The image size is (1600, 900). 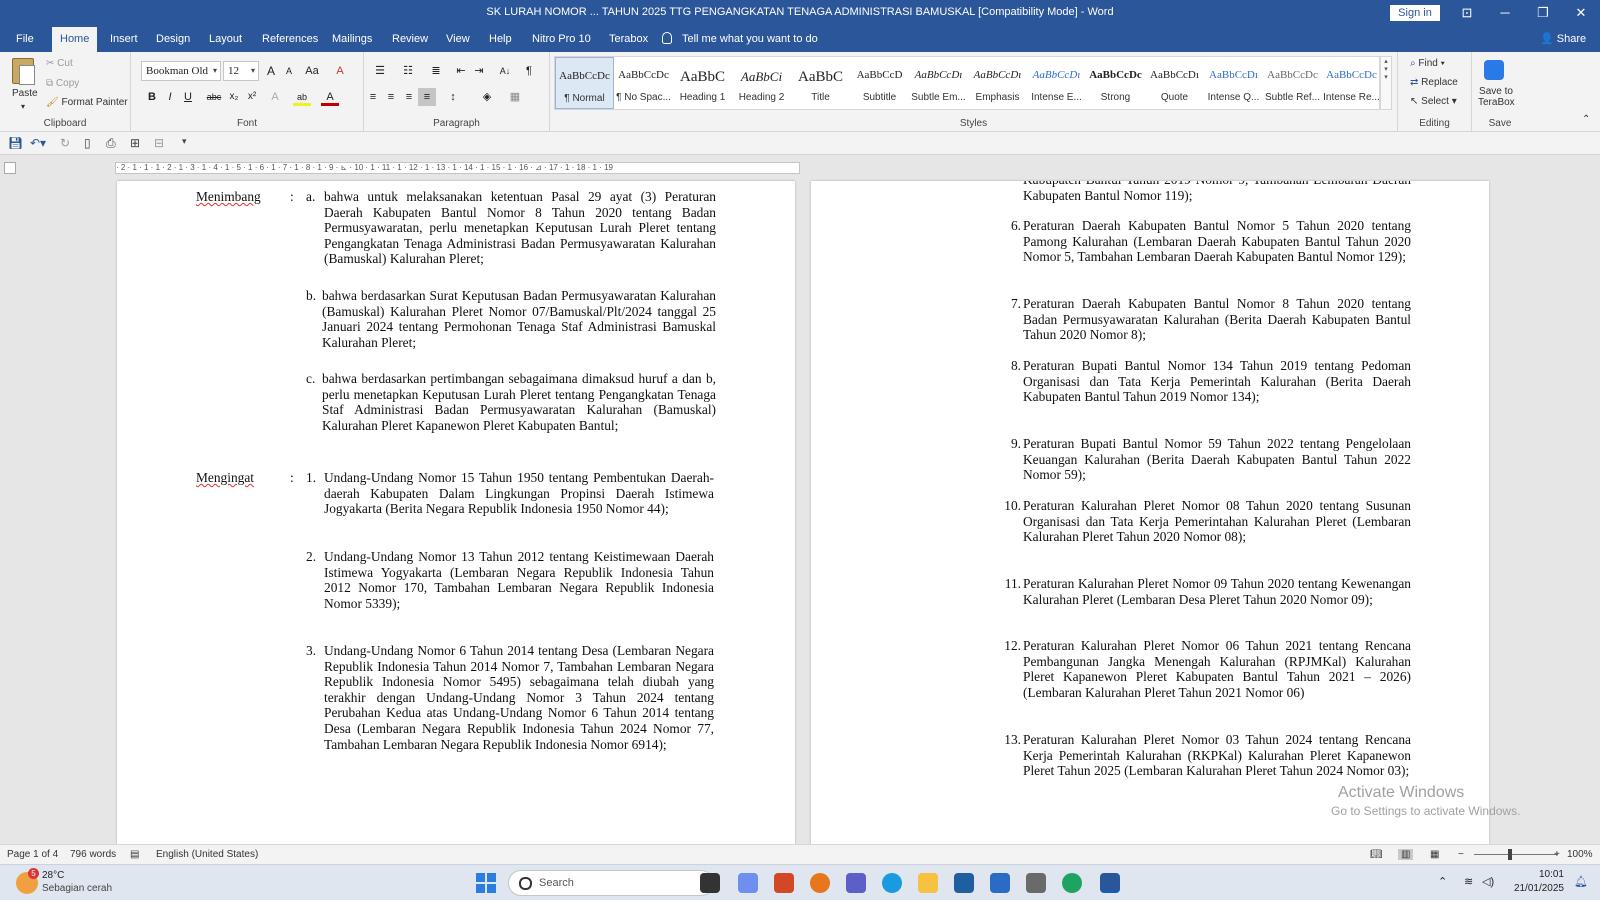 What do you see at coordinates (1036, 883) in the screenshot?
I see `camera-icon` at bounding box center [1036, 883].